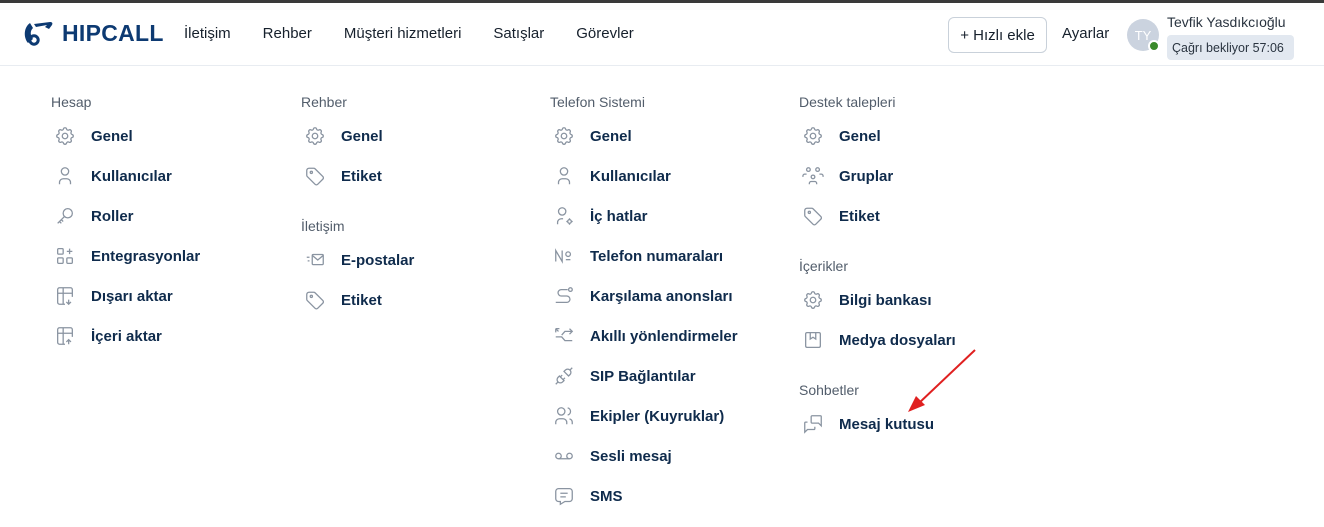  Describe the element at coordinates (897, 340) in the screenshot. I see `menu-item-label: Medya dosyaları` at that location.